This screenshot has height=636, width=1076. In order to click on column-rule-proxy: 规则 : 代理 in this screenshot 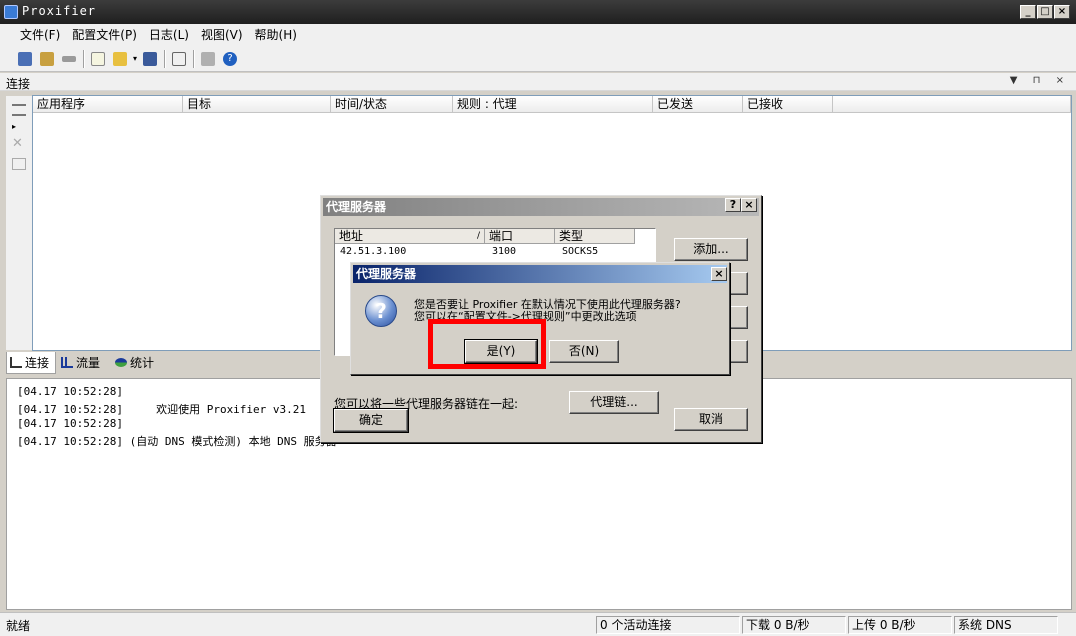, I will do `click(553, 104)`.